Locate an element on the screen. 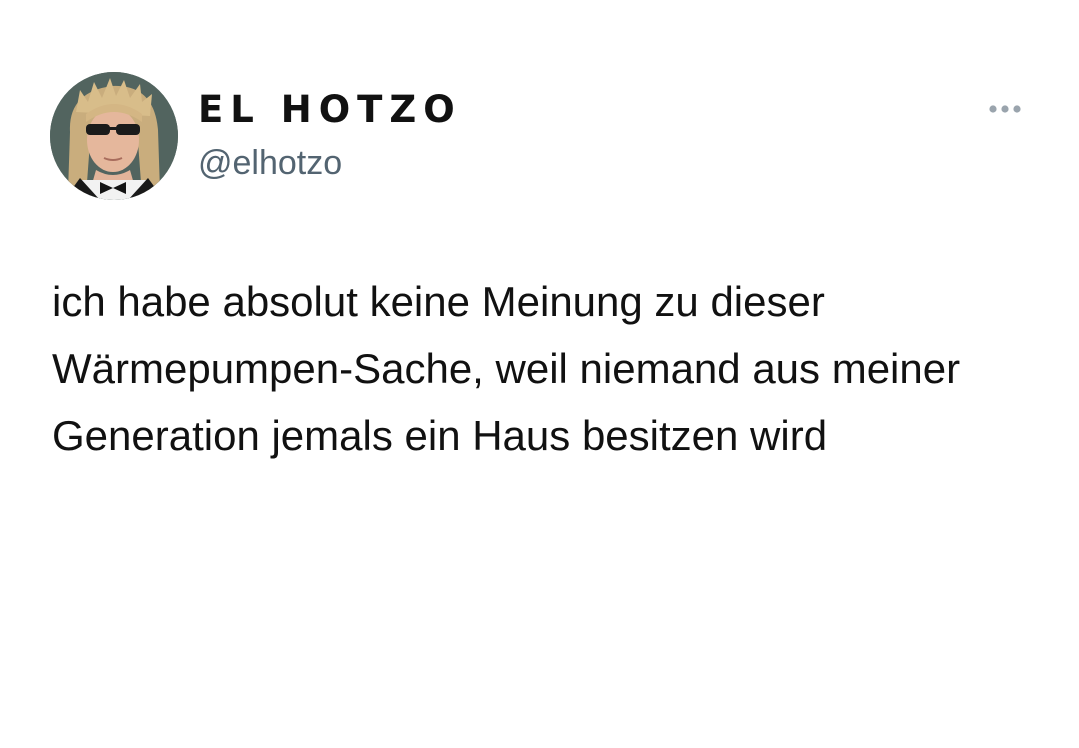  avatar is located at coordinates (114, 136).